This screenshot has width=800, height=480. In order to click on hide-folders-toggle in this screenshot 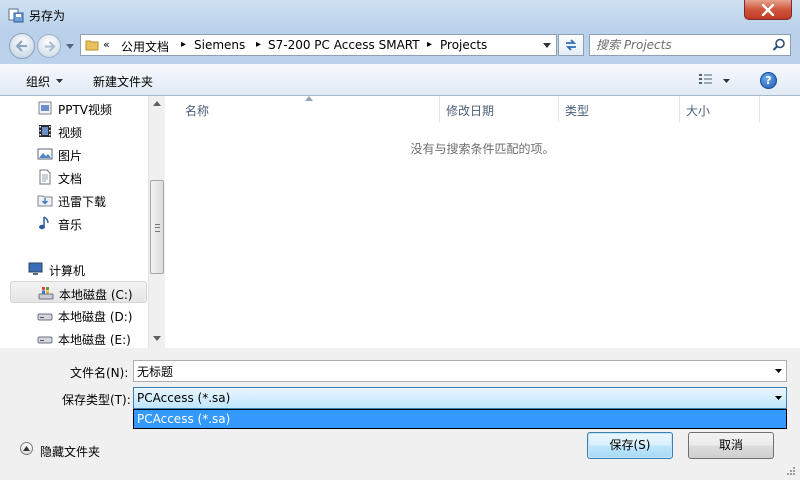, I will do `click(26, 448)`.